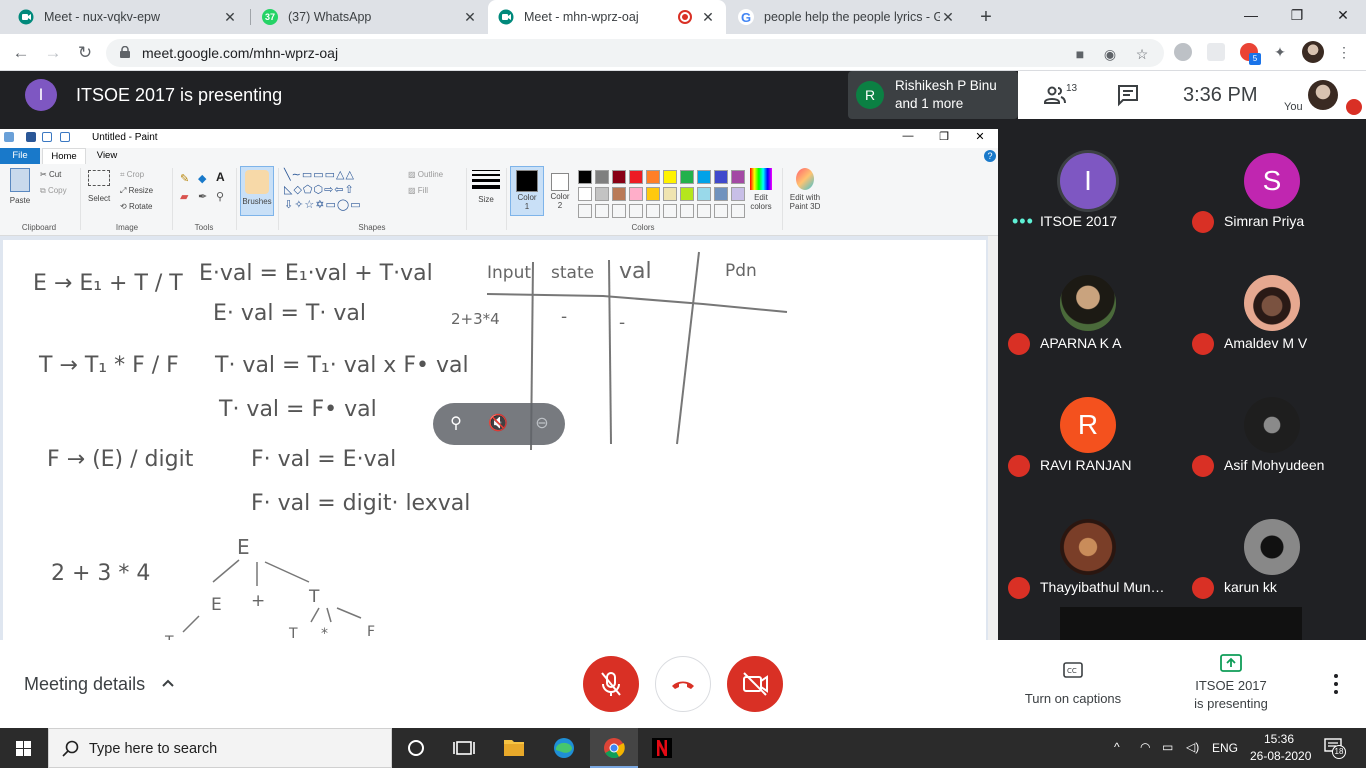 Image resolution: width=1366 pixels, height=768 pixels. What do you see at coordinates (416, 748) in the screenshot?
I see `cortana-button` at bounding box center [416, 748].